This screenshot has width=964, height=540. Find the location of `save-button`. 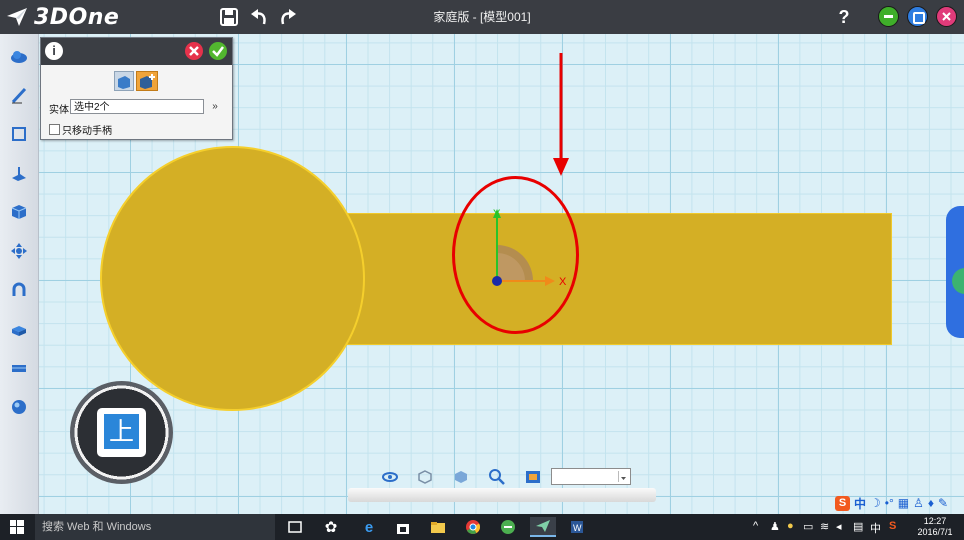

save-button is located at coordinates (229, 17).